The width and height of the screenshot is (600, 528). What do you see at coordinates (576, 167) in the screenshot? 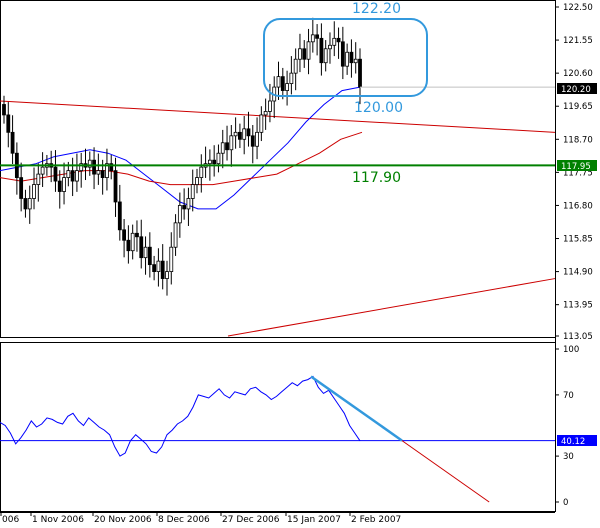
I see `green-level-label: 117.95` at bounding box center [576, 167].